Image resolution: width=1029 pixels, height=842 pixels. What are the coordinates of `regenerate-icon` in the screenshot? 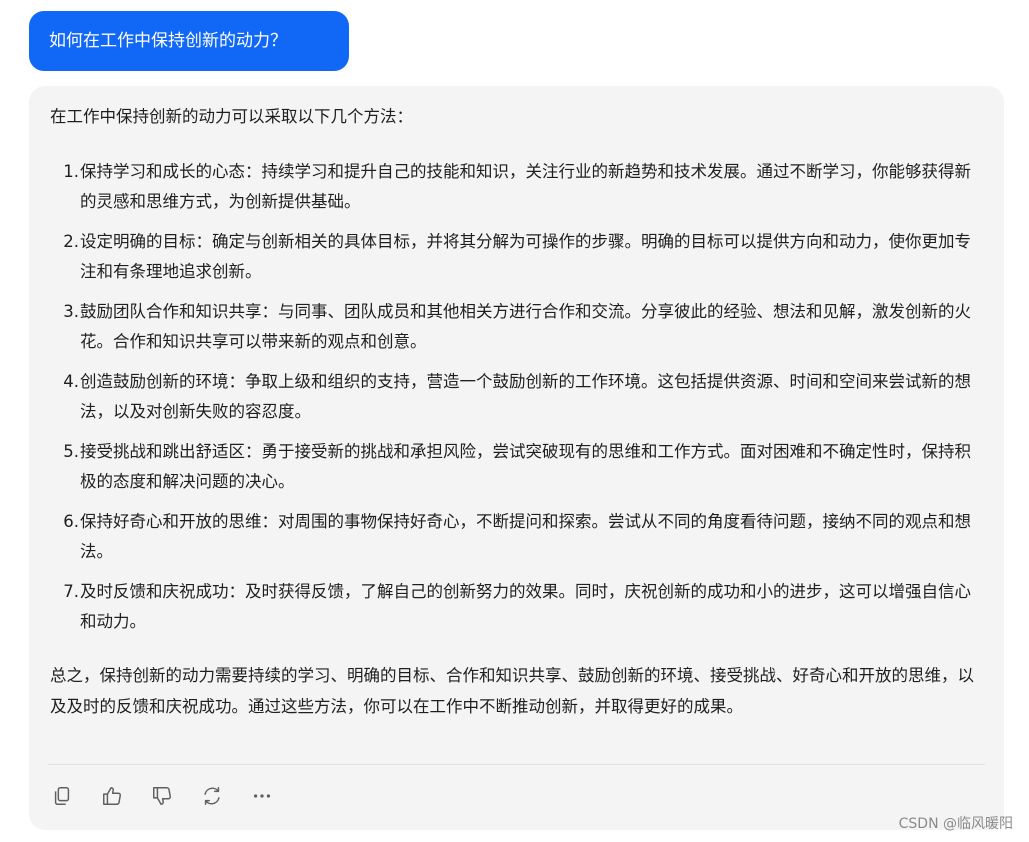 It's located at (212, 796).